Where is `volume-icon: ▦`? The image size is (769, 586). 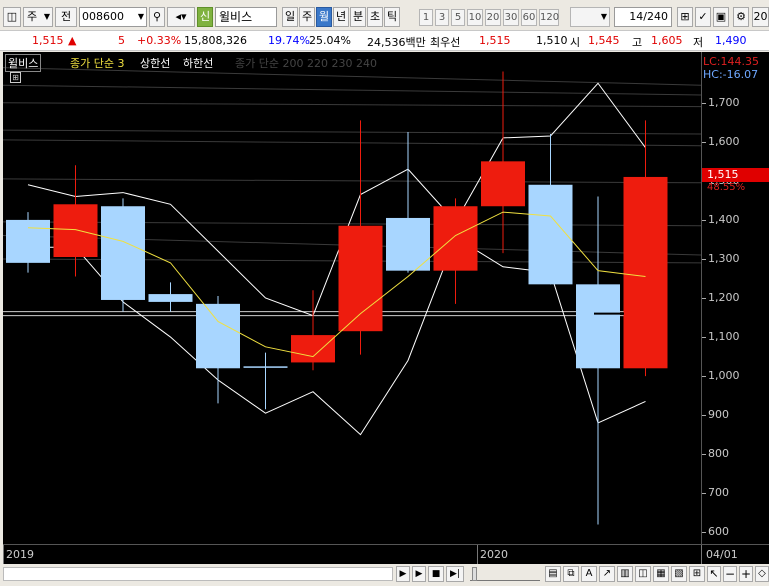
volume-icon: ▦ is located at coordinates (661, 574).